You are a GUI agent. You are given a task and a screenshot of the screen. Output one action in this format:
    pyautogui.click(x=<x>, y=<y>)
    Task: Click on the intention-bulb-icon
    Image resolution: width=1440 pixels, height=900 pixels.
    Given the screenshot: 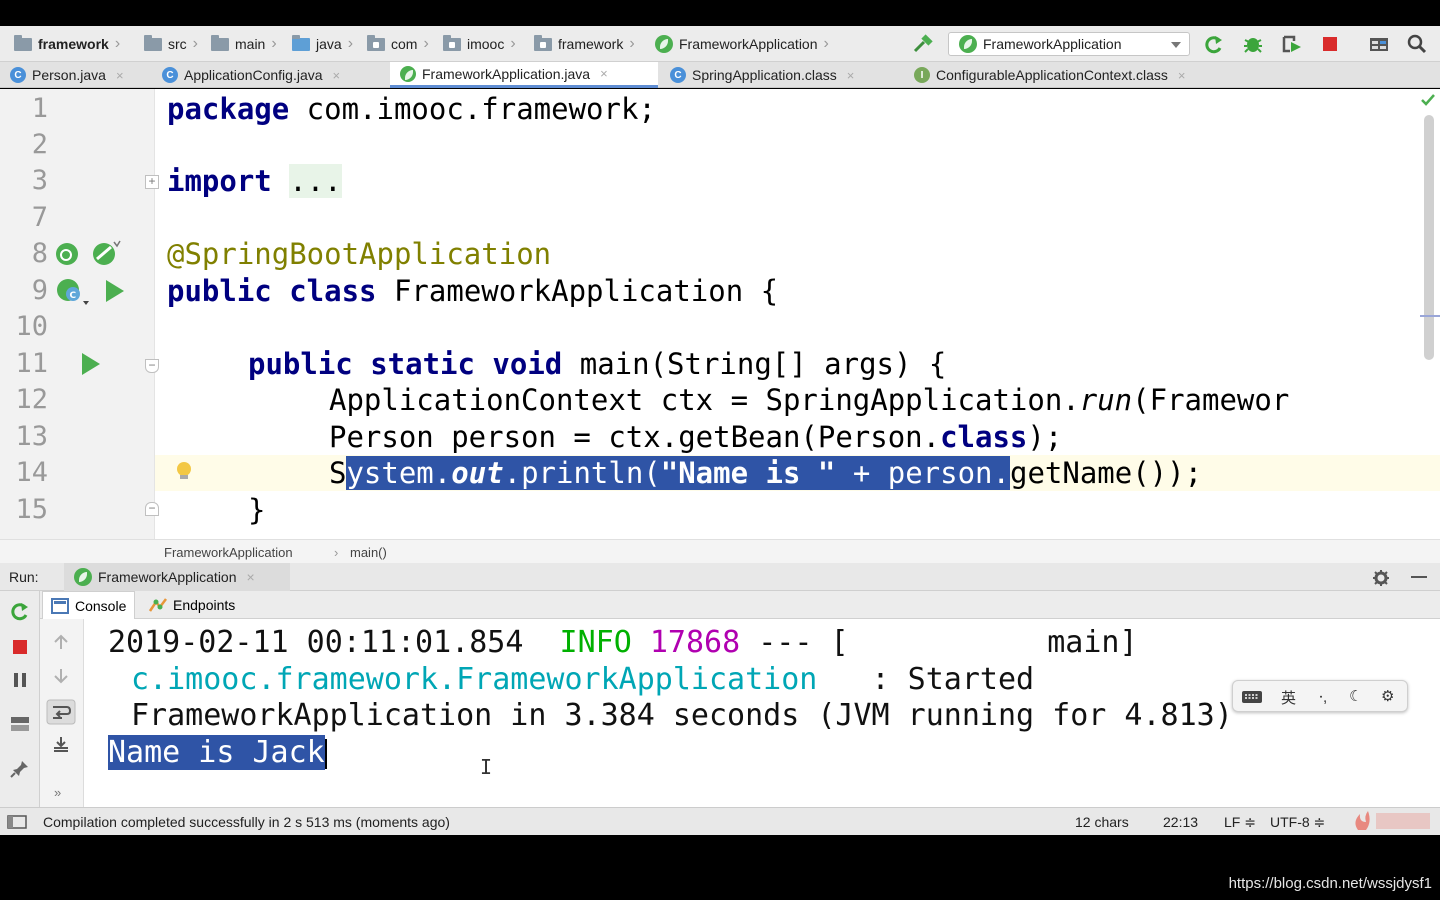 What is the action you would take?
    pyautogui.click(x=184, y=470)
    